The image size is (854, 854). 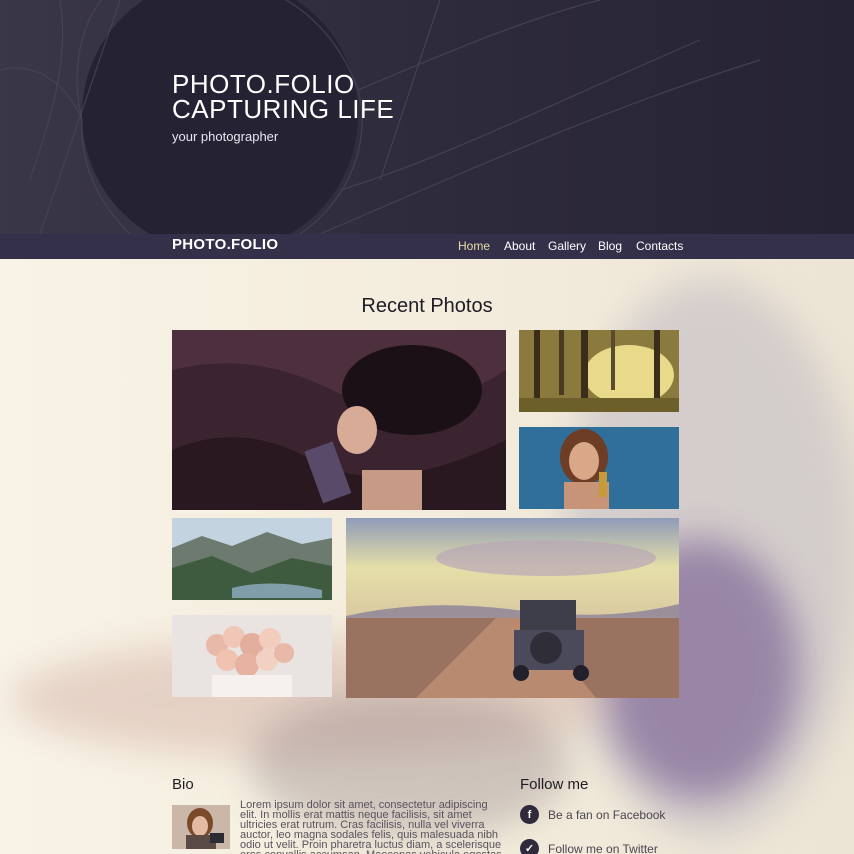 I want to click on photo-woman-on-satin, so click(x=339, y=420).